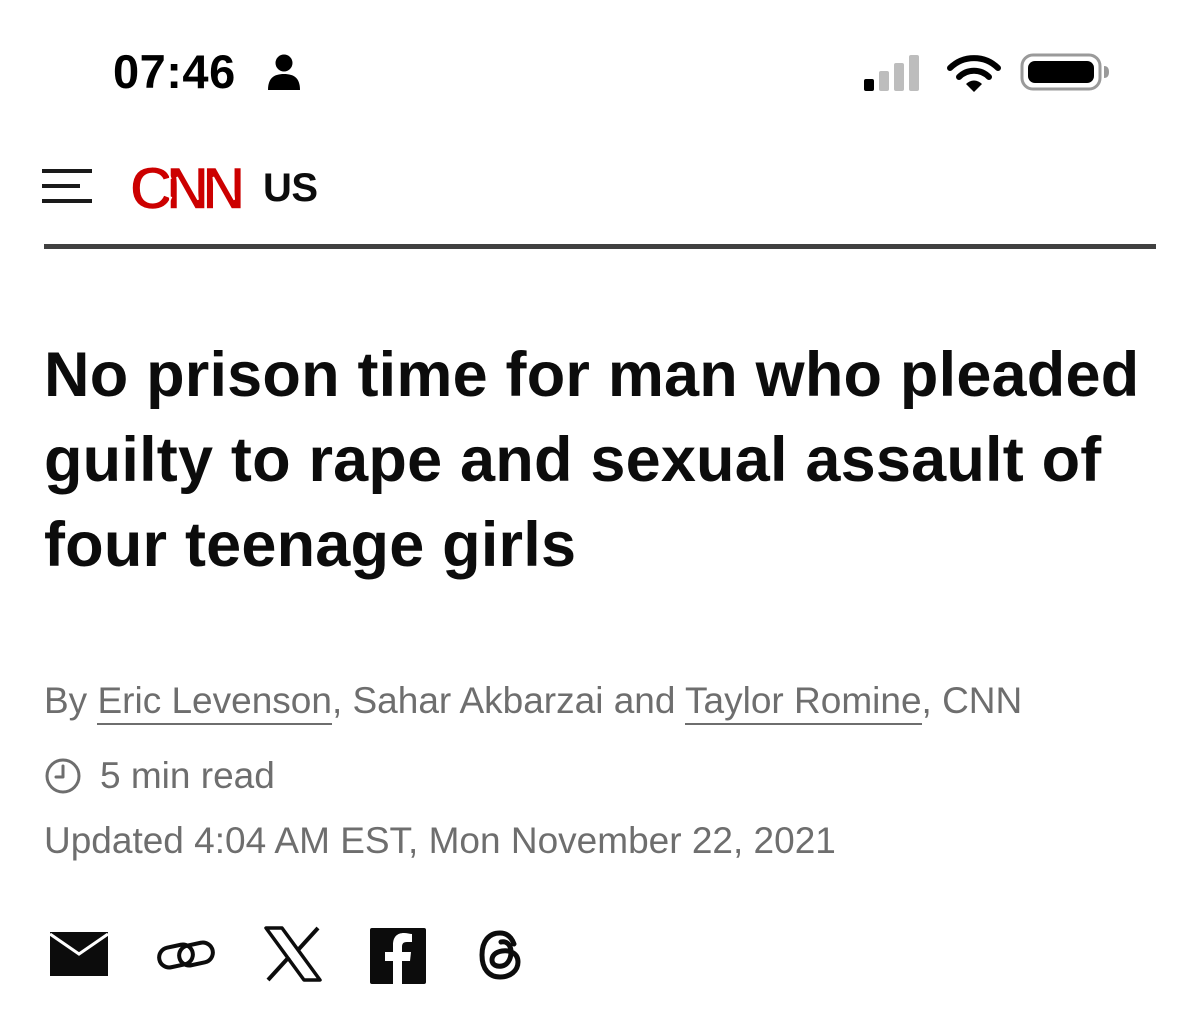 This screenshot has height=1020, width=1200. Describe the element at coordinates (891, 73) in the screenshot. I see `cellular-signal-icon` at that location.